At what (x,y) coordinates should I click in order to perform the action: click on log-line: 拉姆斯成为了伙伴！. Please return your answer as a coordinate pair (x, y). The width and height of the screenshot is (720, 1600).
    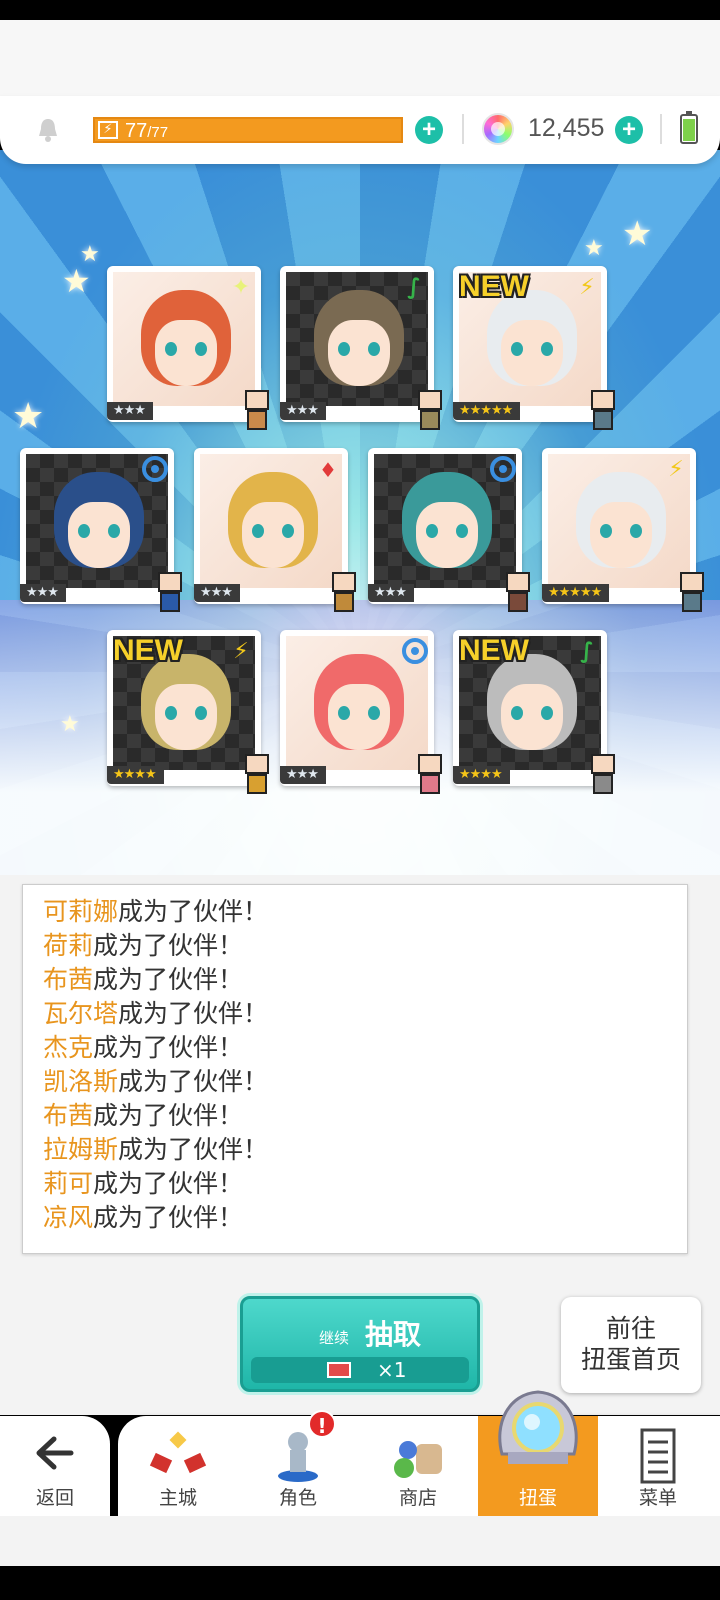
    Looking at the image, I should click on (355, 1150).